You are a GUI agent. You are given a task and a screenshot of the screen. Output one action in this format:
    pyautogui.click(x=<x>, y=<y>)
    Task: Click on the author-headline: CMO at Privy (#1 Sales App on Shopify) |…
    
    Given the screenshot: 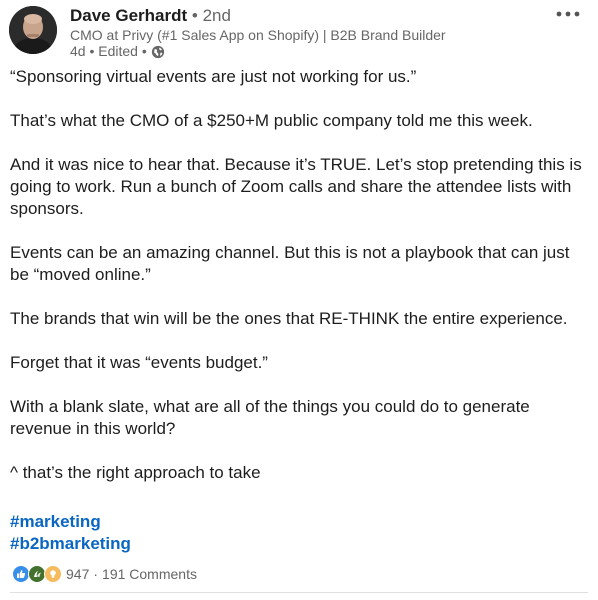 What is the action you would take?
    pyautogui.click(x=258, y=35)
    